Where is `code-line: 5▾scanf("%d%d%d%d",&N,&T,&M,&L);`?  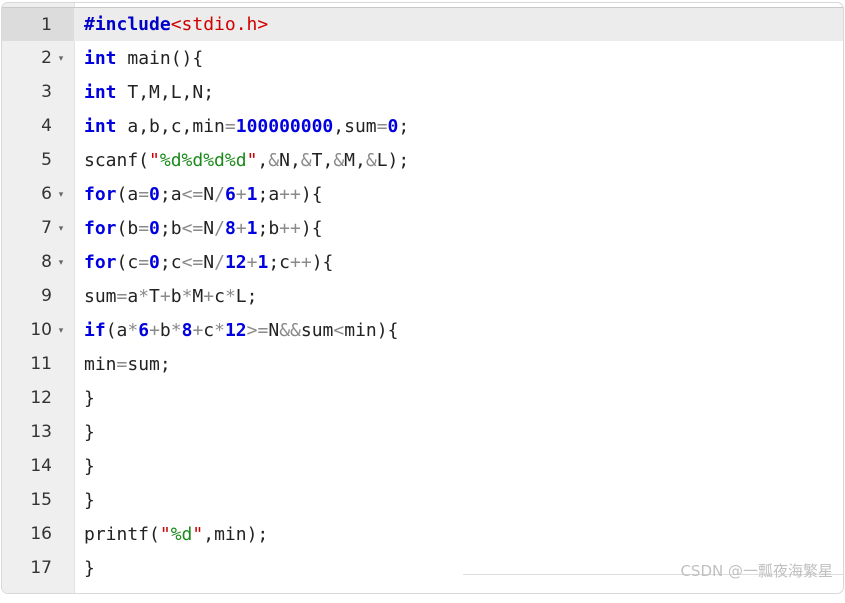
code-line: 5▾scanf("%d%d%d%d",&N,&T,&M,&L); is located at coordinates (422, 160).